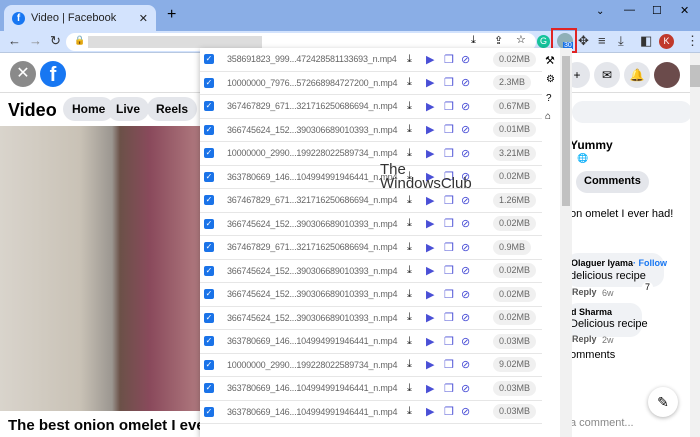  What do you see at coordinates (550, 79) in the screenshot?
I see `settings-gear-icon: ⚙` at bounding box center [550, 79].